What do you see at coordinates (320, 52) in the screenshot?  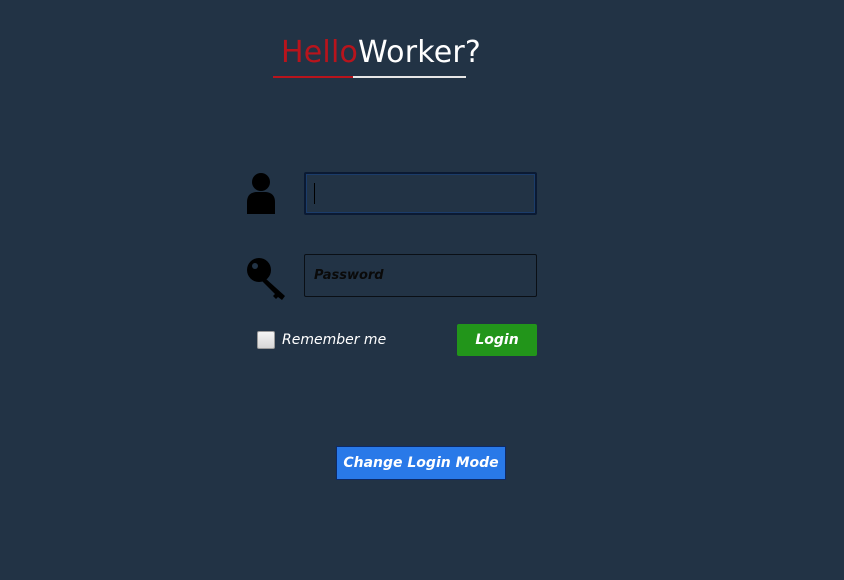 I see `brand-hello: Hello` at bounding box center [320, 52].